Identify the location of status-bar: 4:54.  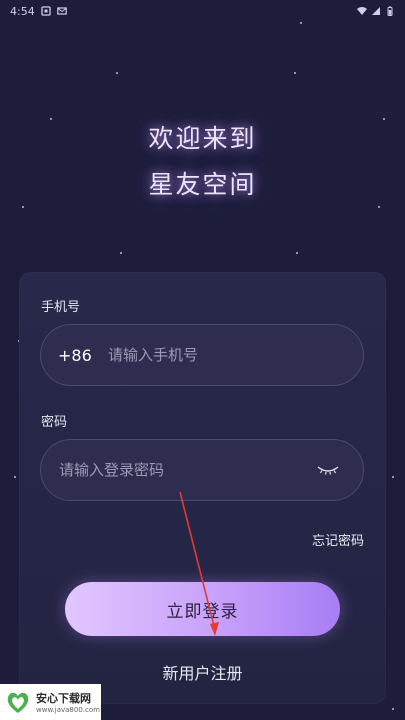
(202, 11).